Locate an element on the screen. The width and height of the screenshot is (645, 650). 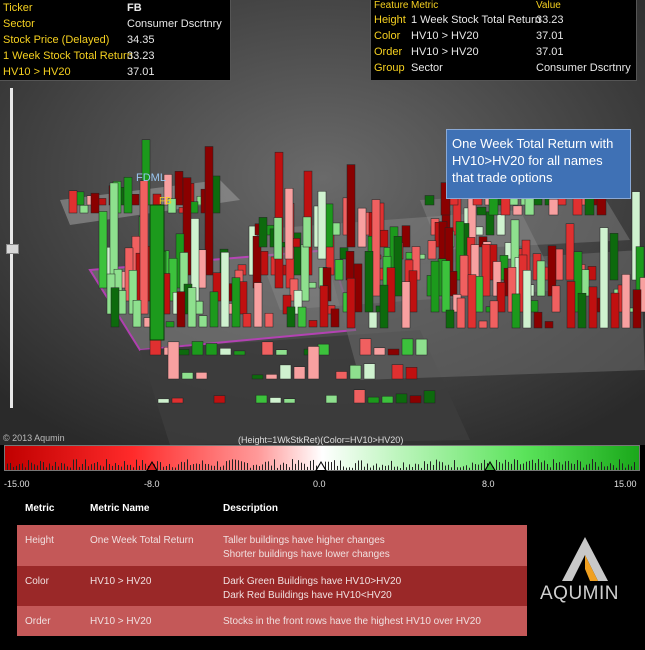
zoom-slider-thumb is located at coordinates (12, 249).